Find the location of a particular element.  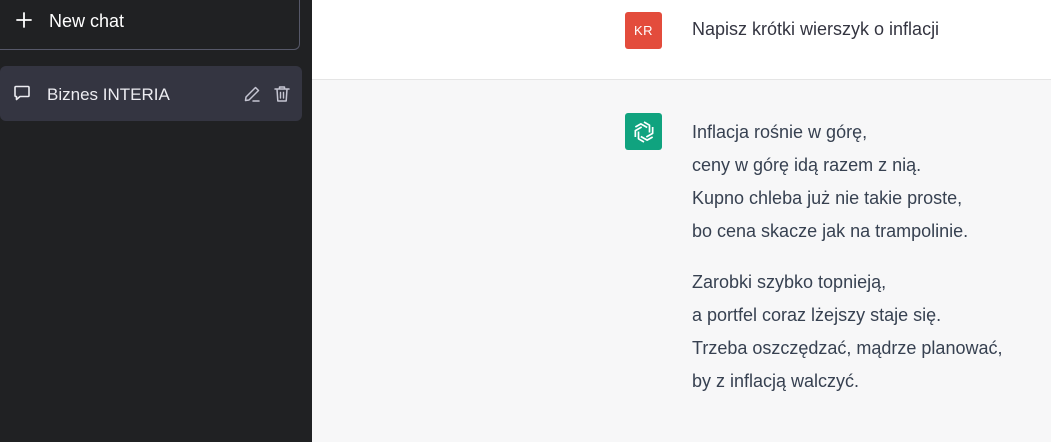

plus-icon is located at coordinates (24, 20).